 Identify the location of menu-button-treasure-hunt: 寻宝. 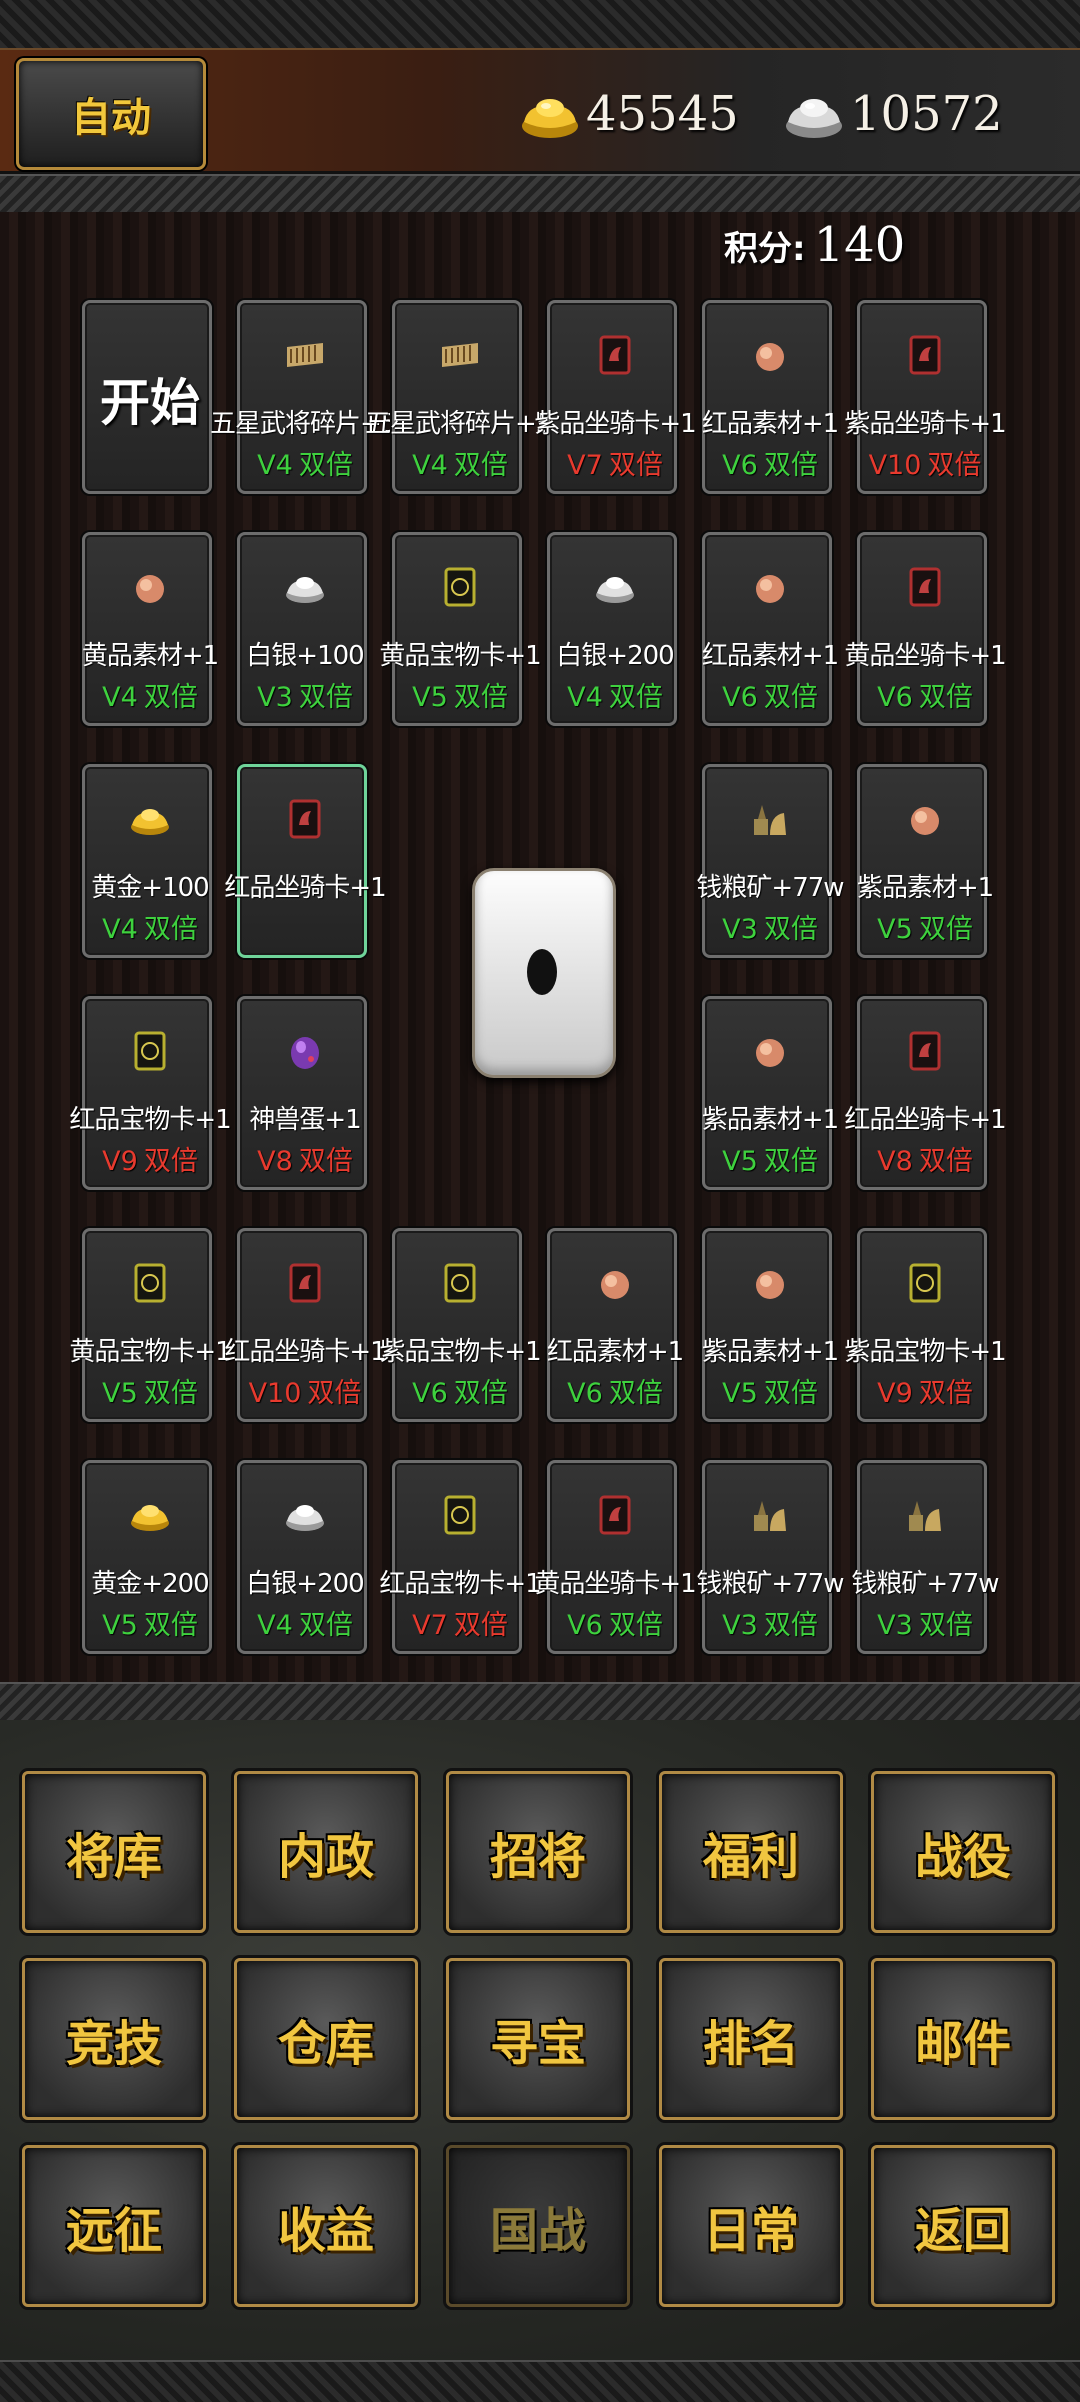
(538, 2039).